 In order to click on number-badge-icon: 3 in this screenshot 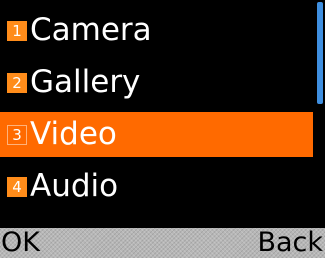, I will do `click(17, 134)`.